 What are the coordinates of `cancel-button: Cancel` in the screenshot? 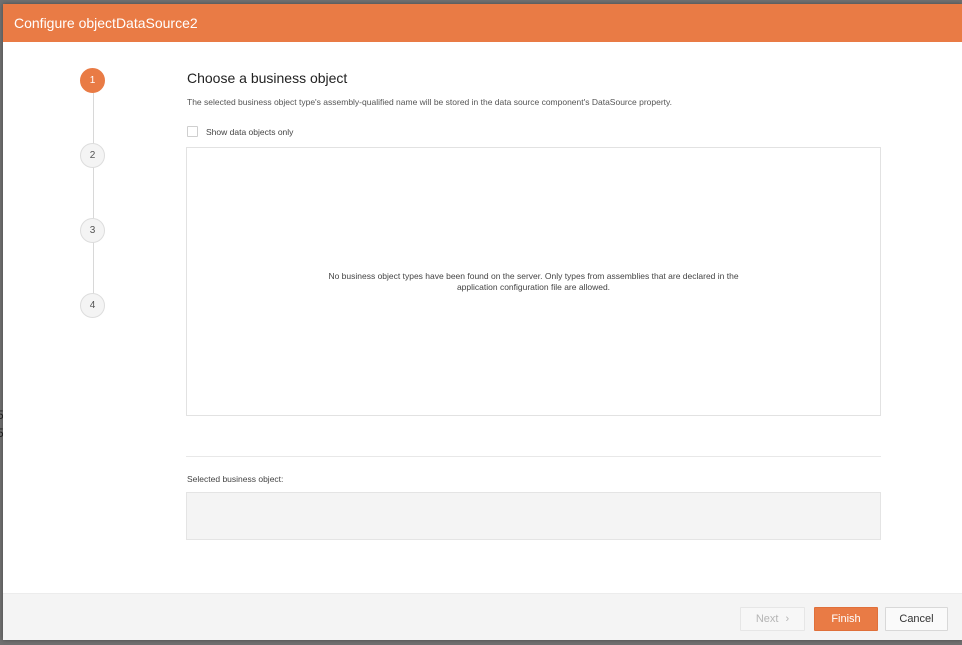 It's located at (916, 619).